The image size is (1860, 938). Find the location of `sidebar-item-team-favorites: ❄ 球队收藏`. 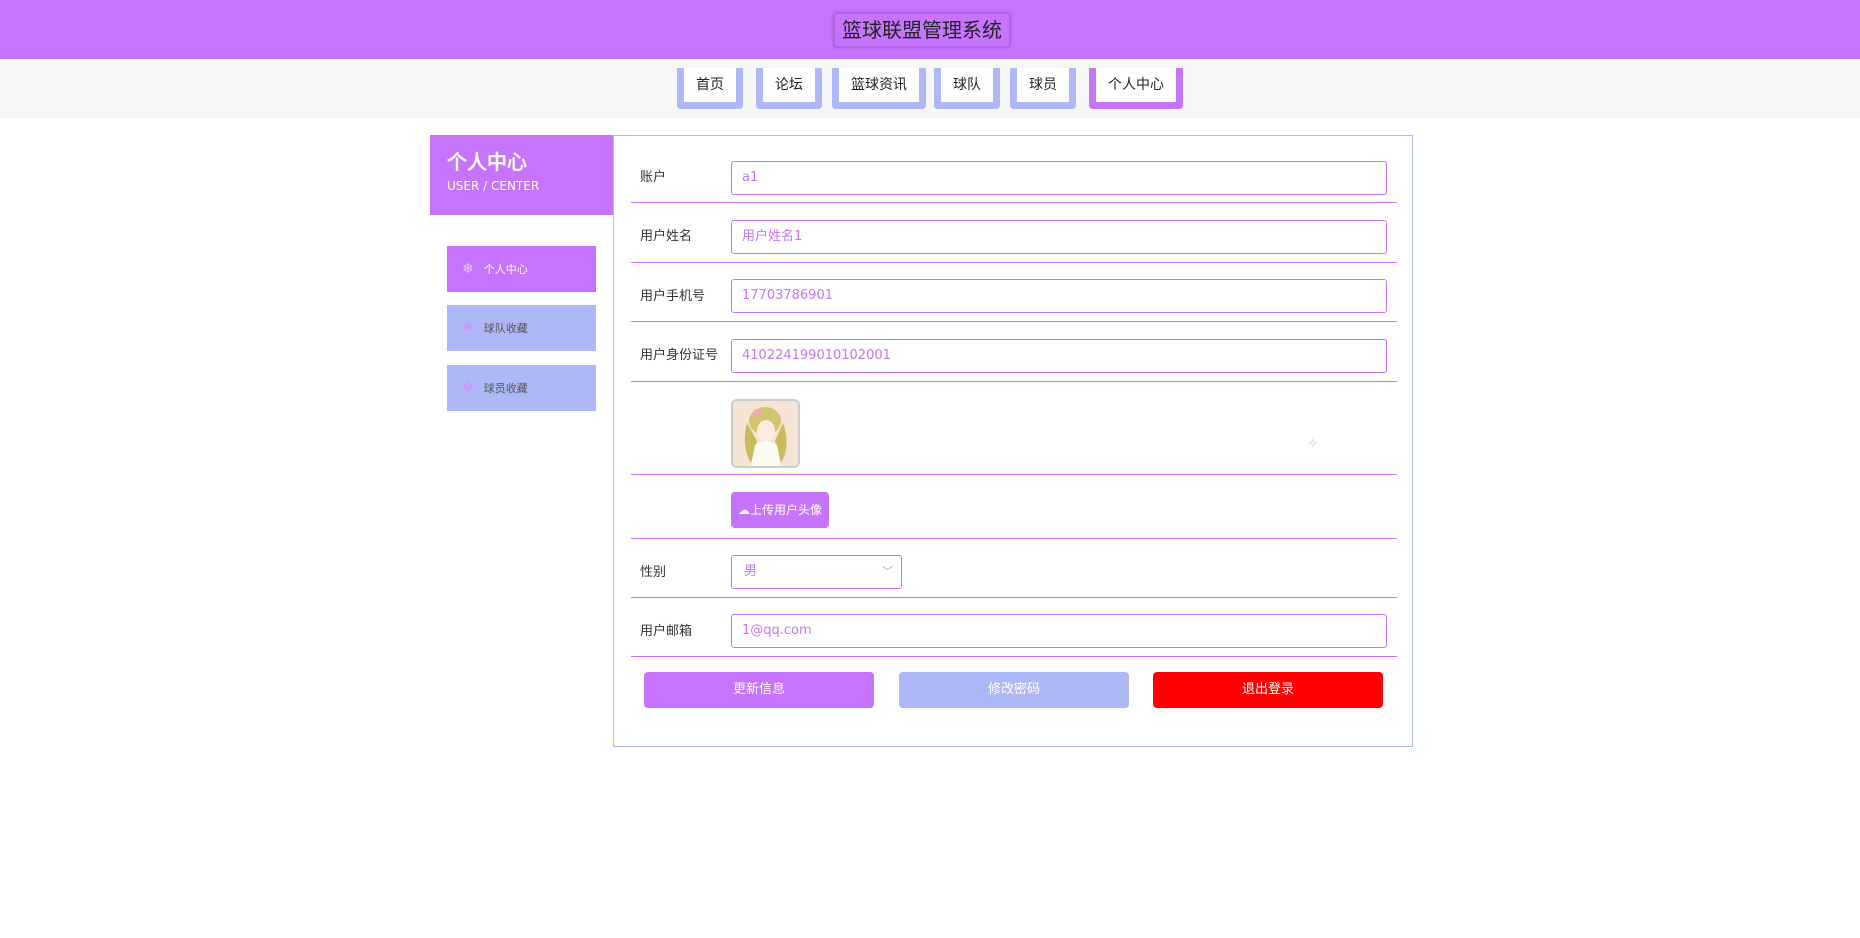

sidebar-item-team-favorites: ❄ 球队收藏 is located at coordinates (521, 328).